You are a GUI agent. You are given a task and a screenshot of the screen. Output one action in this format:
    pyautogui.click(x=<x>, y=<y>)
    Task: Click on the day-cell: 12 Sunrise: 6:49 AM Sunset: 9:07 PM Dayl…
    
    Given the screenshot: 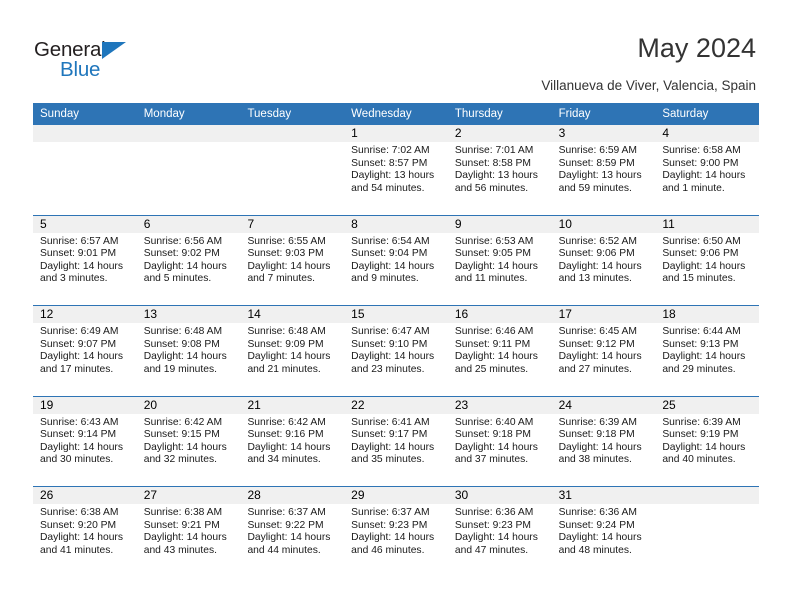 What is the action you would take?
    pyautogui.click(x=85, y=351)
    